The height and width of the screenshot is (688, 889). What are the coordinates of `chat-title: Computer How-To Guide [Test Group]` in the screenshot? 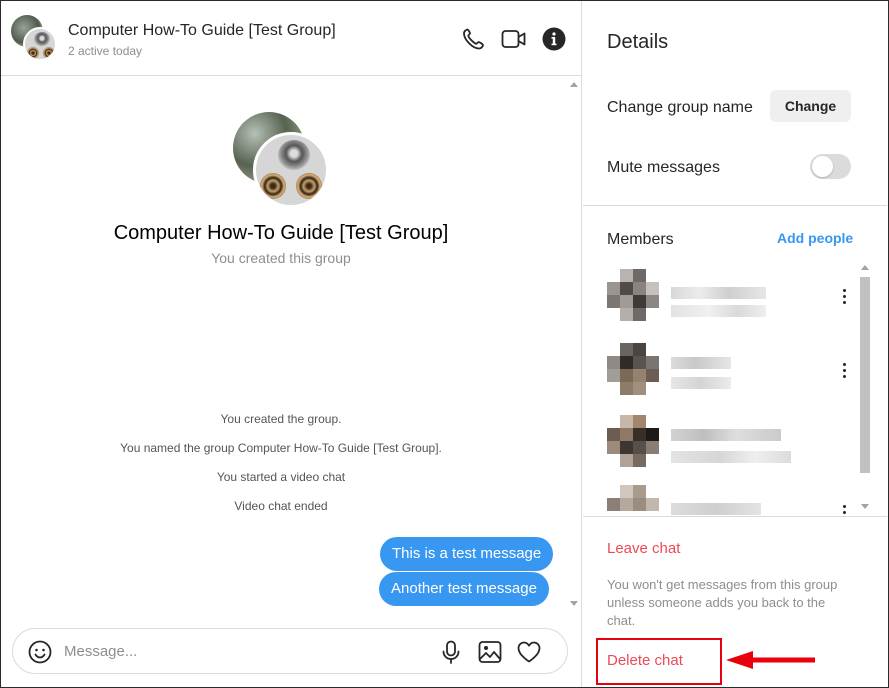 It's located at (202, 31).